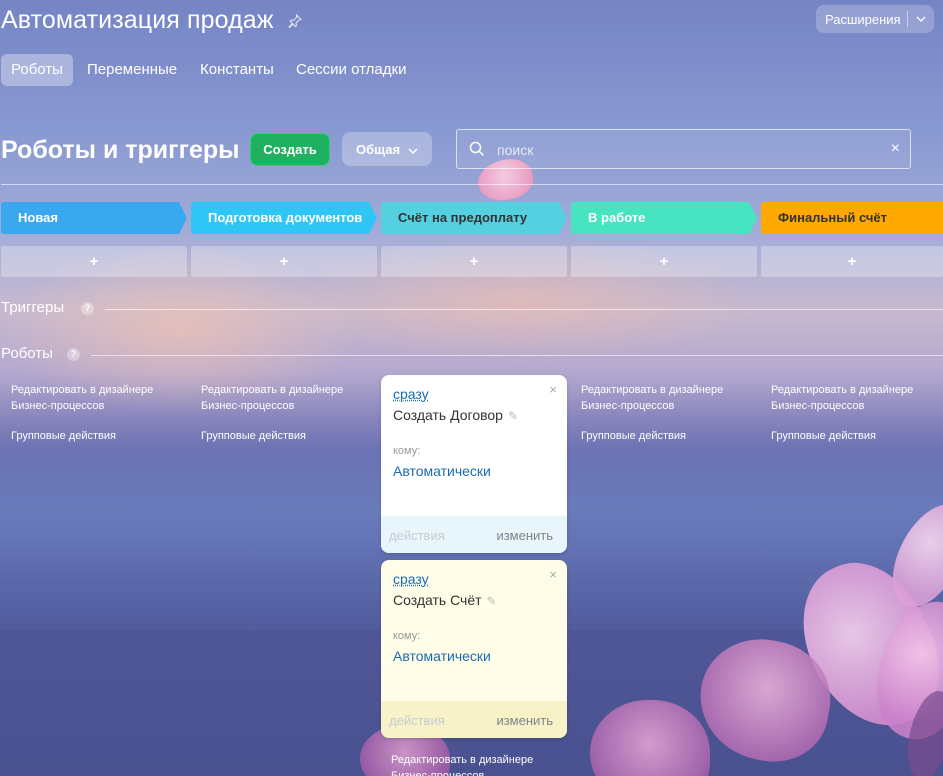 The image size is (943, 776). I want to click on create-button: Создать, so click(290, 149).